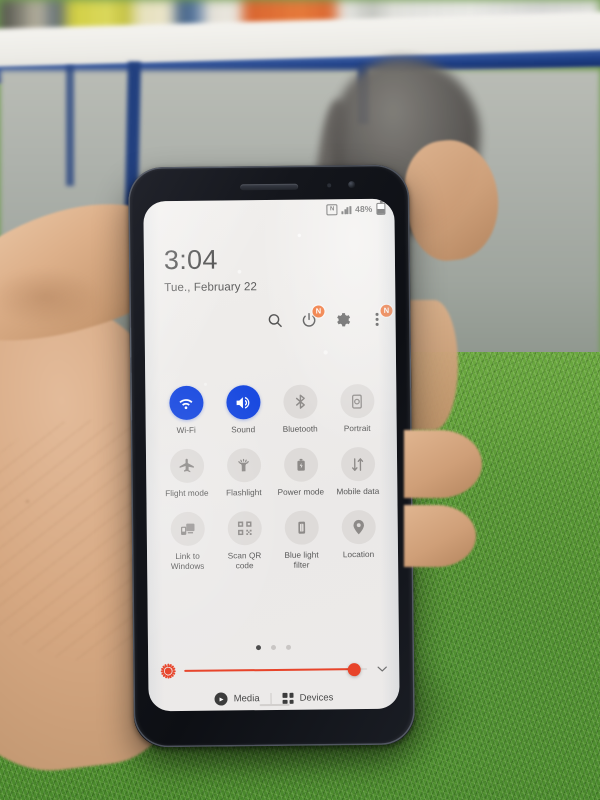 The height and width of the screenshot is (800, 600). Describe the element at coordinates (186, 430) in the screenshot. I see `qs-label-wifi: Wi-Fi` at that location.